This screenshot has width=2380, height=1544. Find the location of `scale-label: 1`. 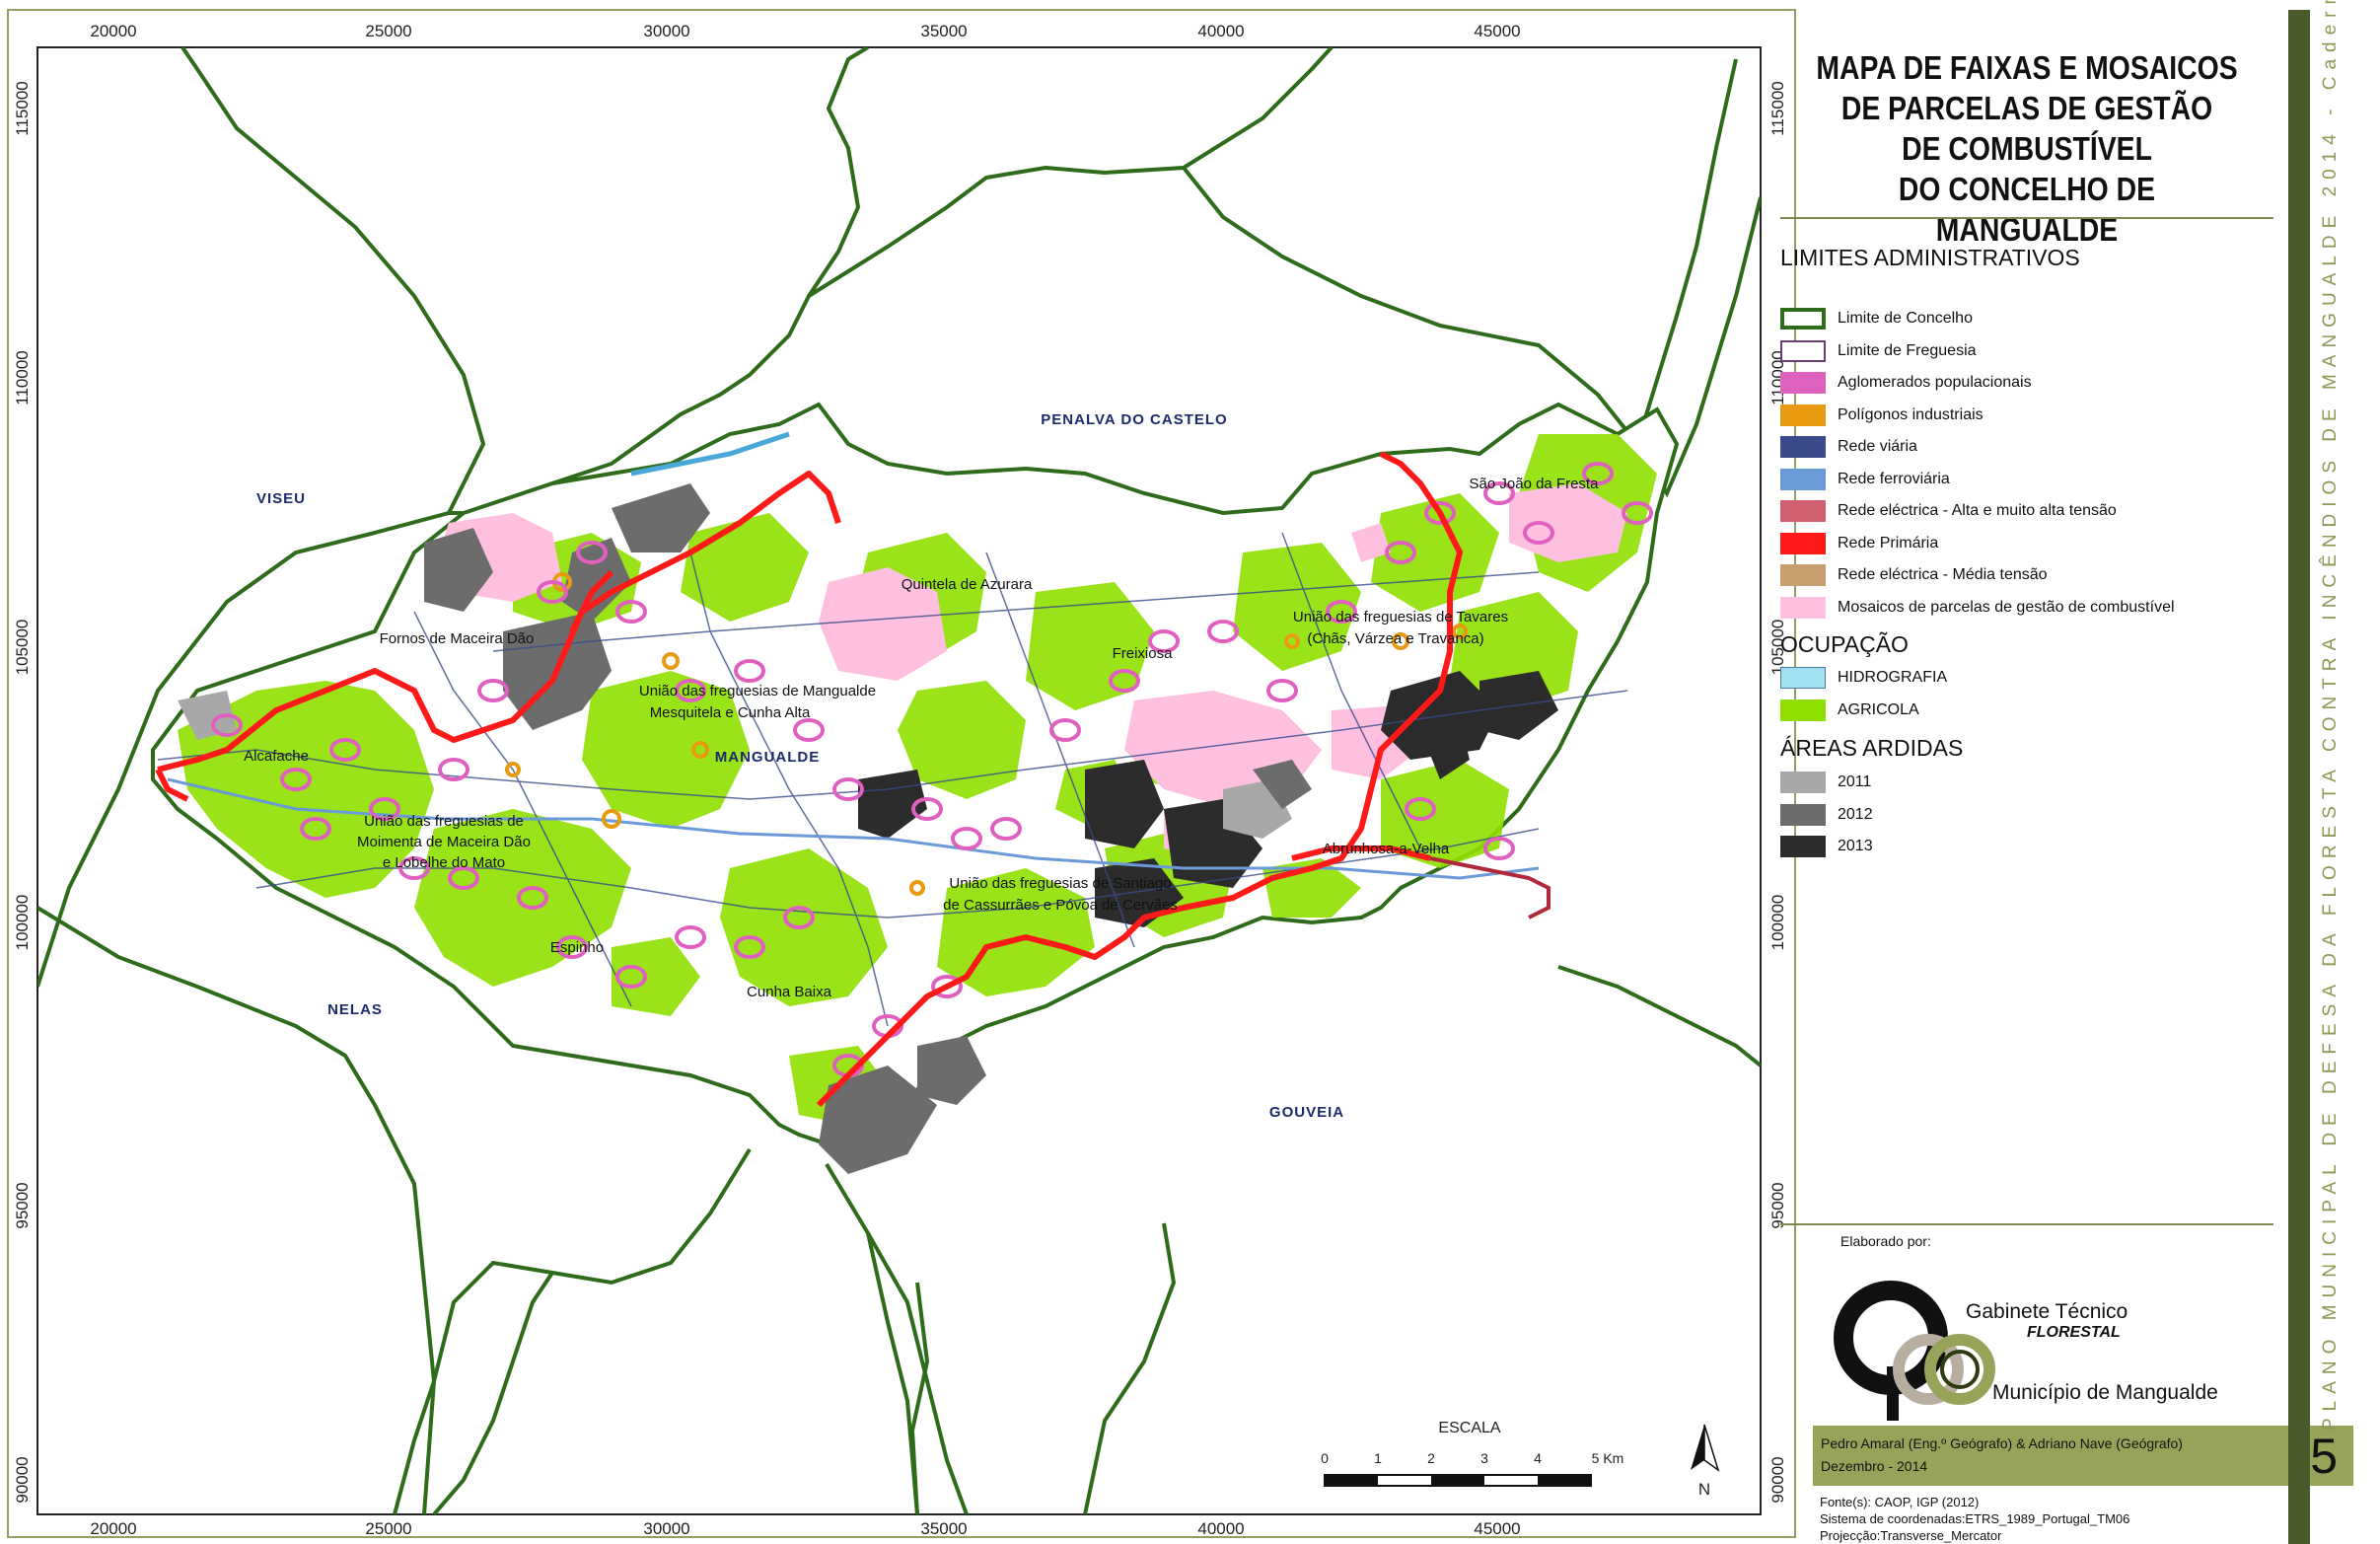

scale-label: 1 is located at coordinates (1378, 1458).